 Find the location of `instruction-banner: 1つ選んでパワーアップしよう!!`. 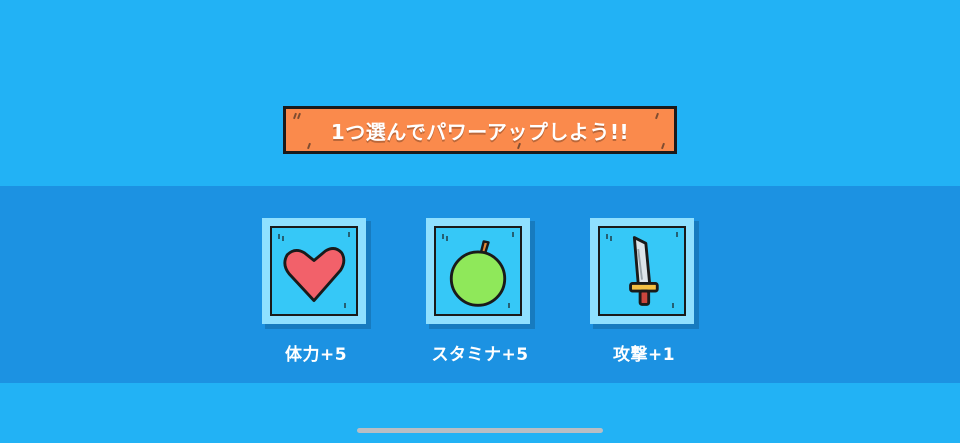

instruction-banner: 1つ選んでパワーアップしよう!! is located at coordinates (480, 130).